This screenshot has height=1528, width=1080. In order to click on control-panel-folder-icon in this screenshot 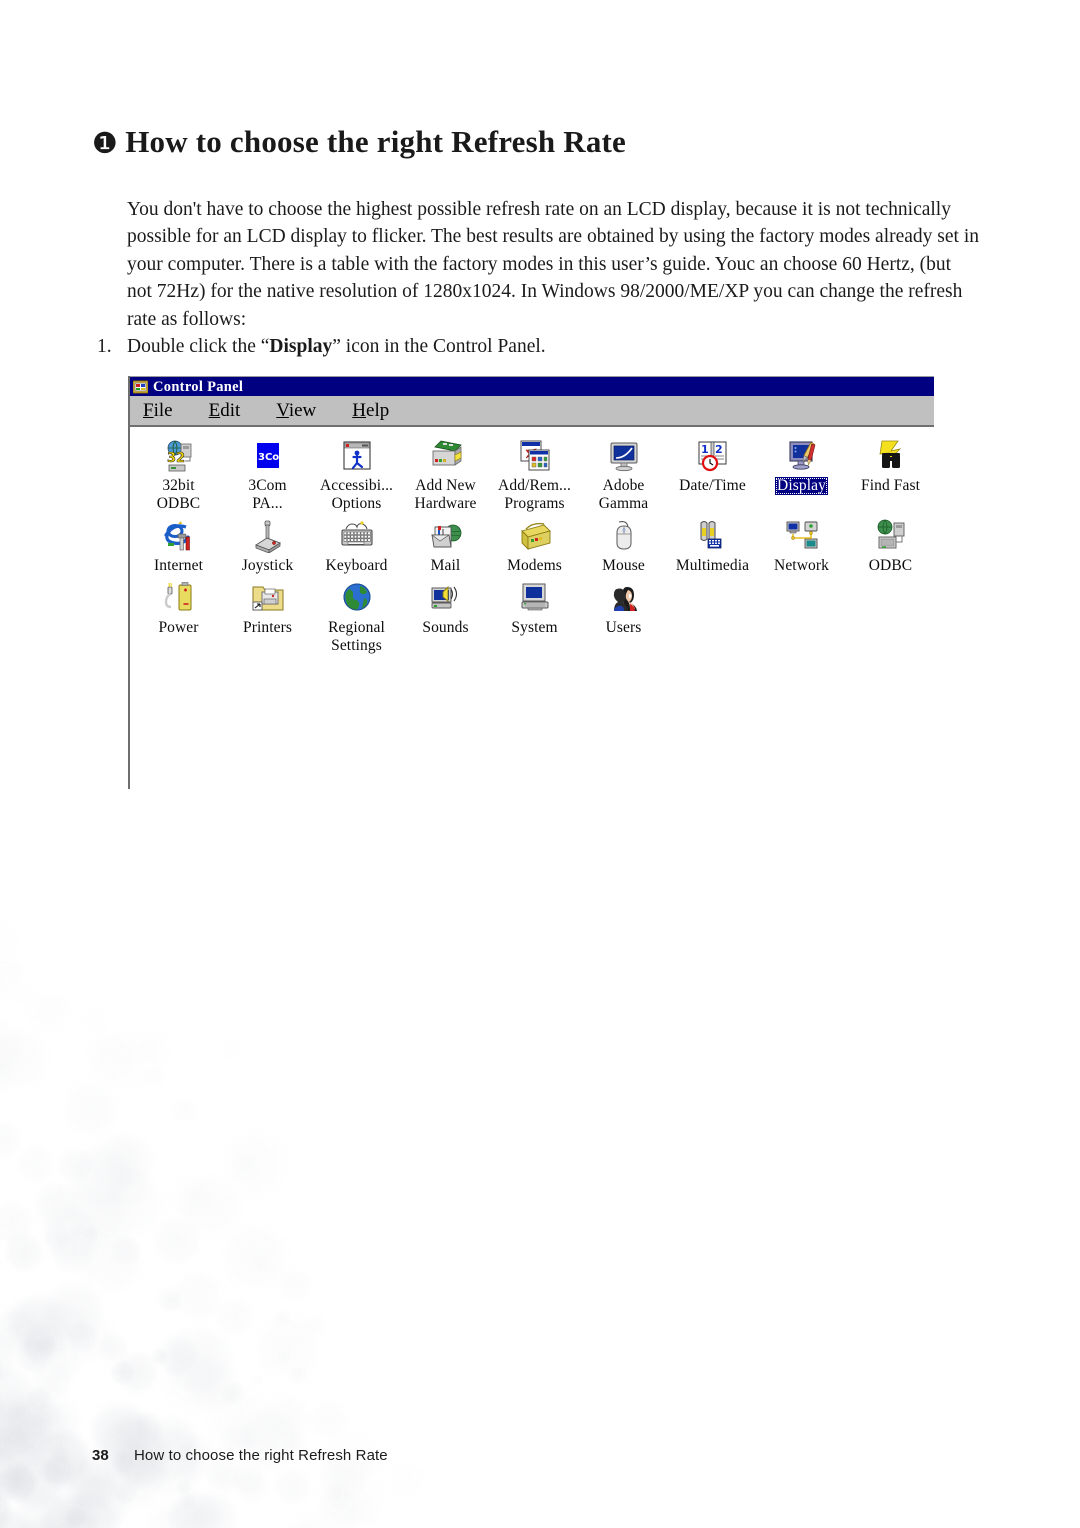, I will do `click(140, 387)`.